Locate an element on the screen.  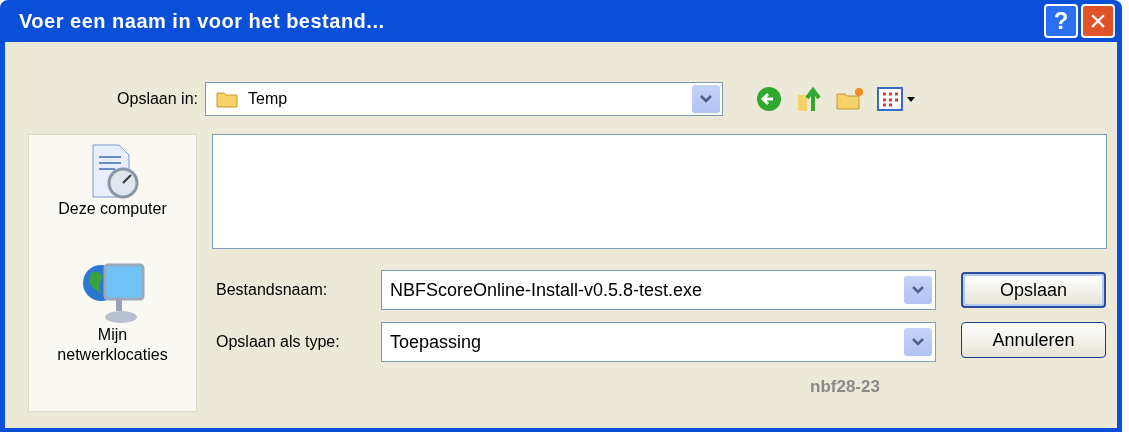
field-label: Bestandsnaam: is located at coordinates (272, 290).